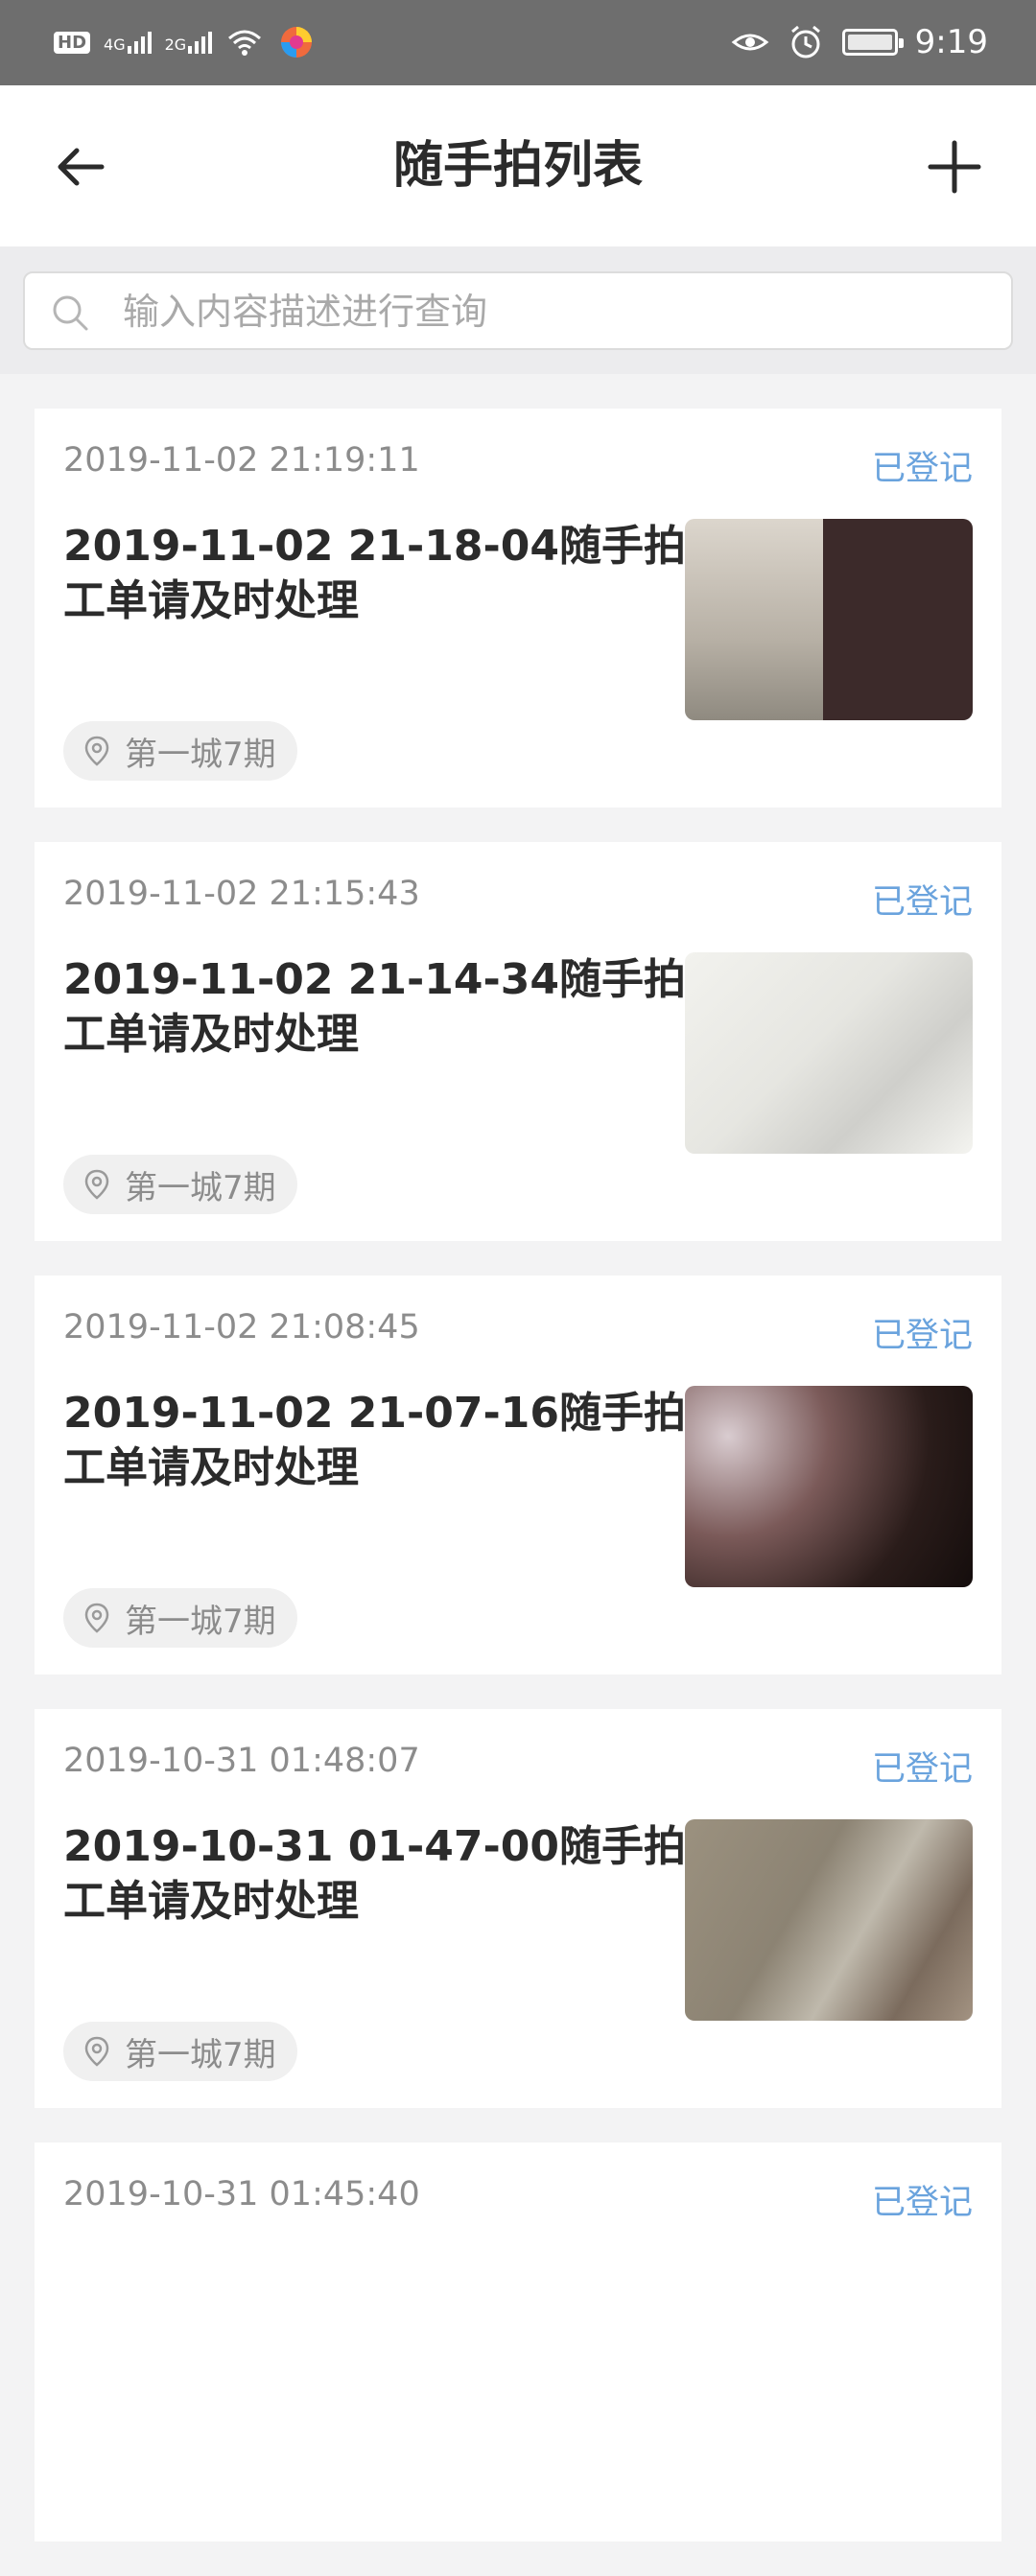  Describe the element at coordinates (241, 2194) in the screenshot. I see `item-timestamp: 2019-10-31 01:45:40` at that location.